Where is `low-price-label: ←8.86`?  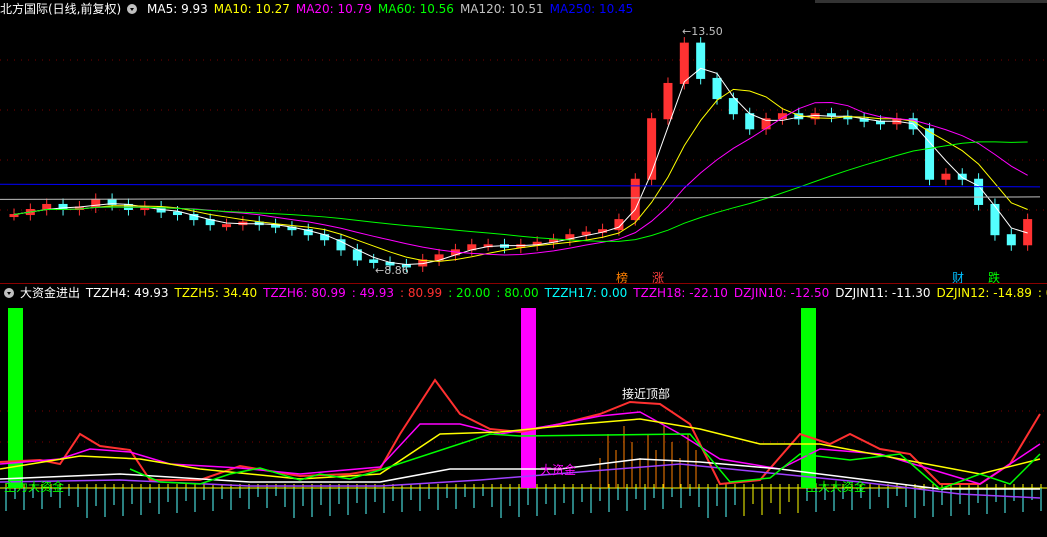 low-price-label: ←8.86 is located at coordinates (392, 270).